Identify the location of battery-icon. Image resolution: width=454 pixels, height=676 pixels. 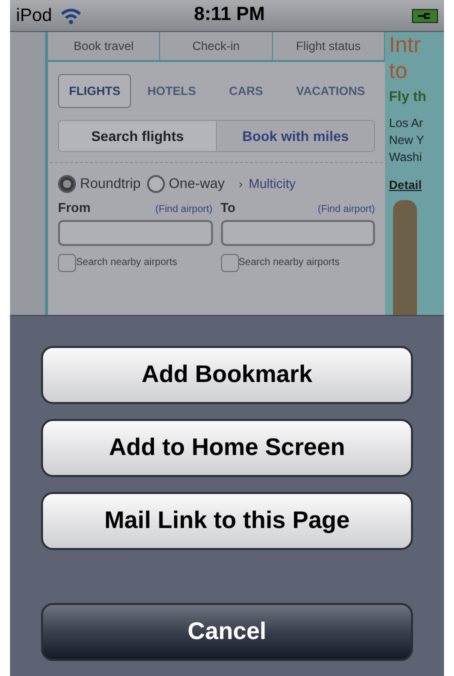
(425, 15).